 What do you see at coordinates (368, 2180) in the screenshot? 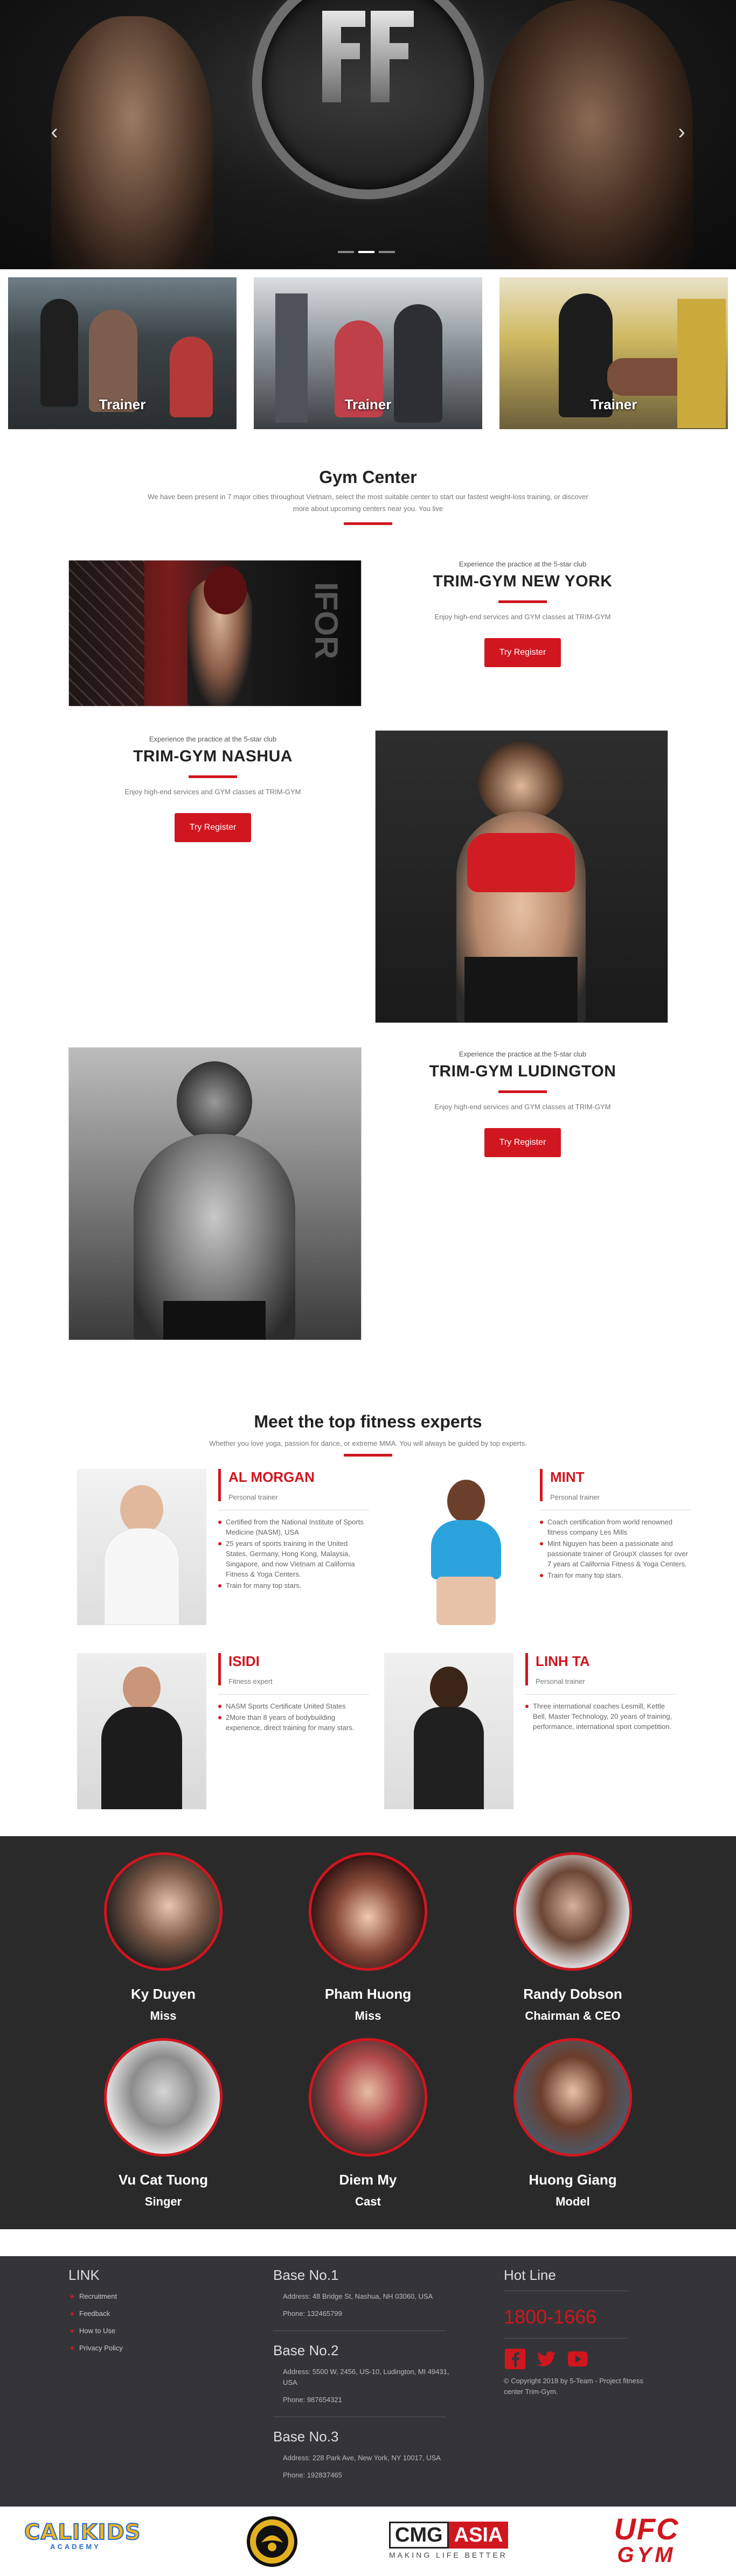
I see `celebrity-name: Diem My` at bounding box center [368, 2180].